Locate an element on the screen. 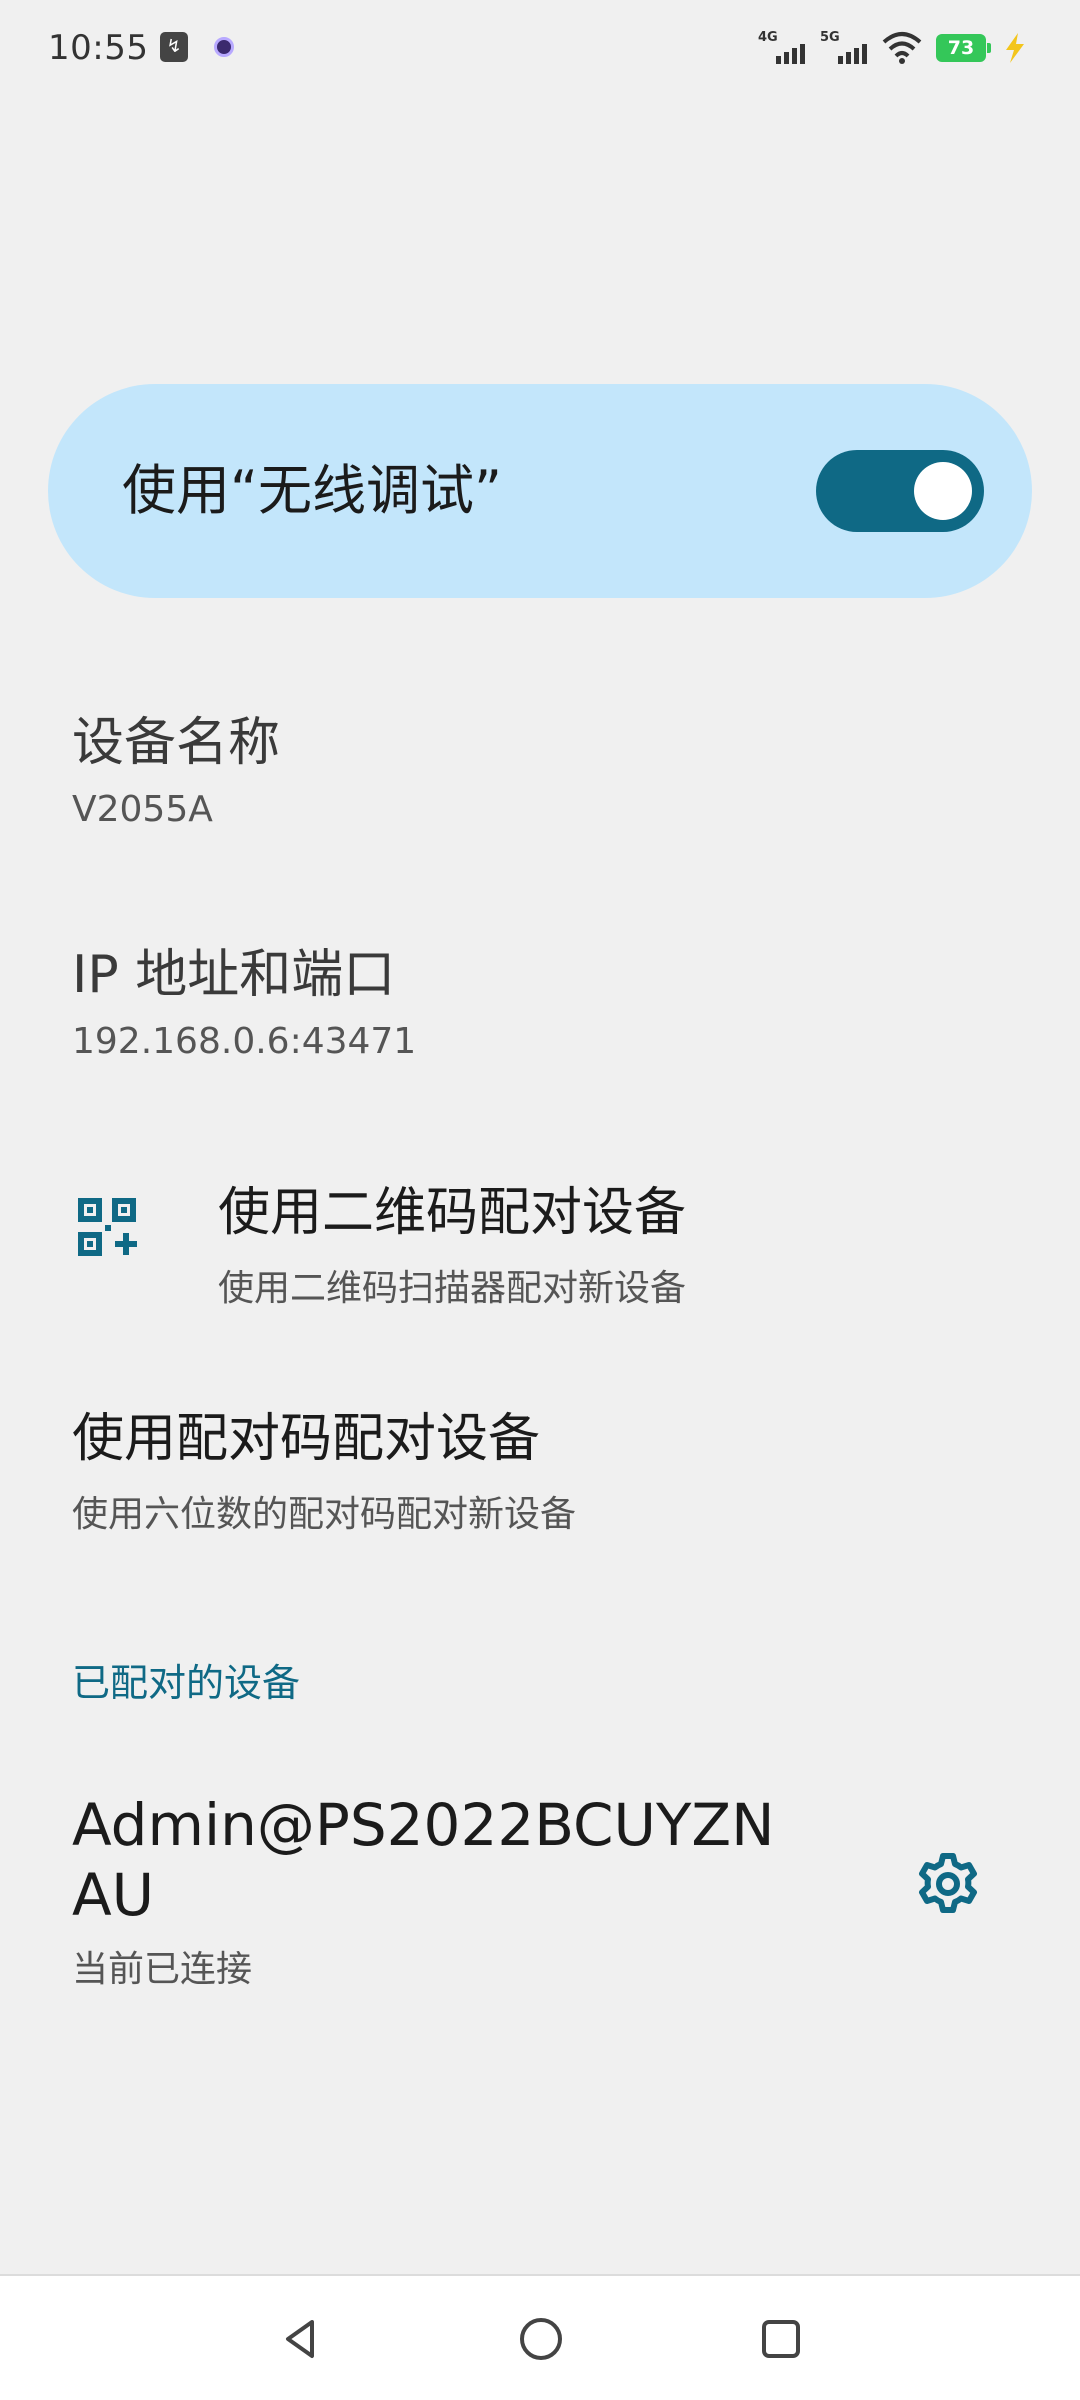 The height and width of the screenshot is (2400, 1080). app-notification-icon: ↯ is located at coordinates (174, 47).